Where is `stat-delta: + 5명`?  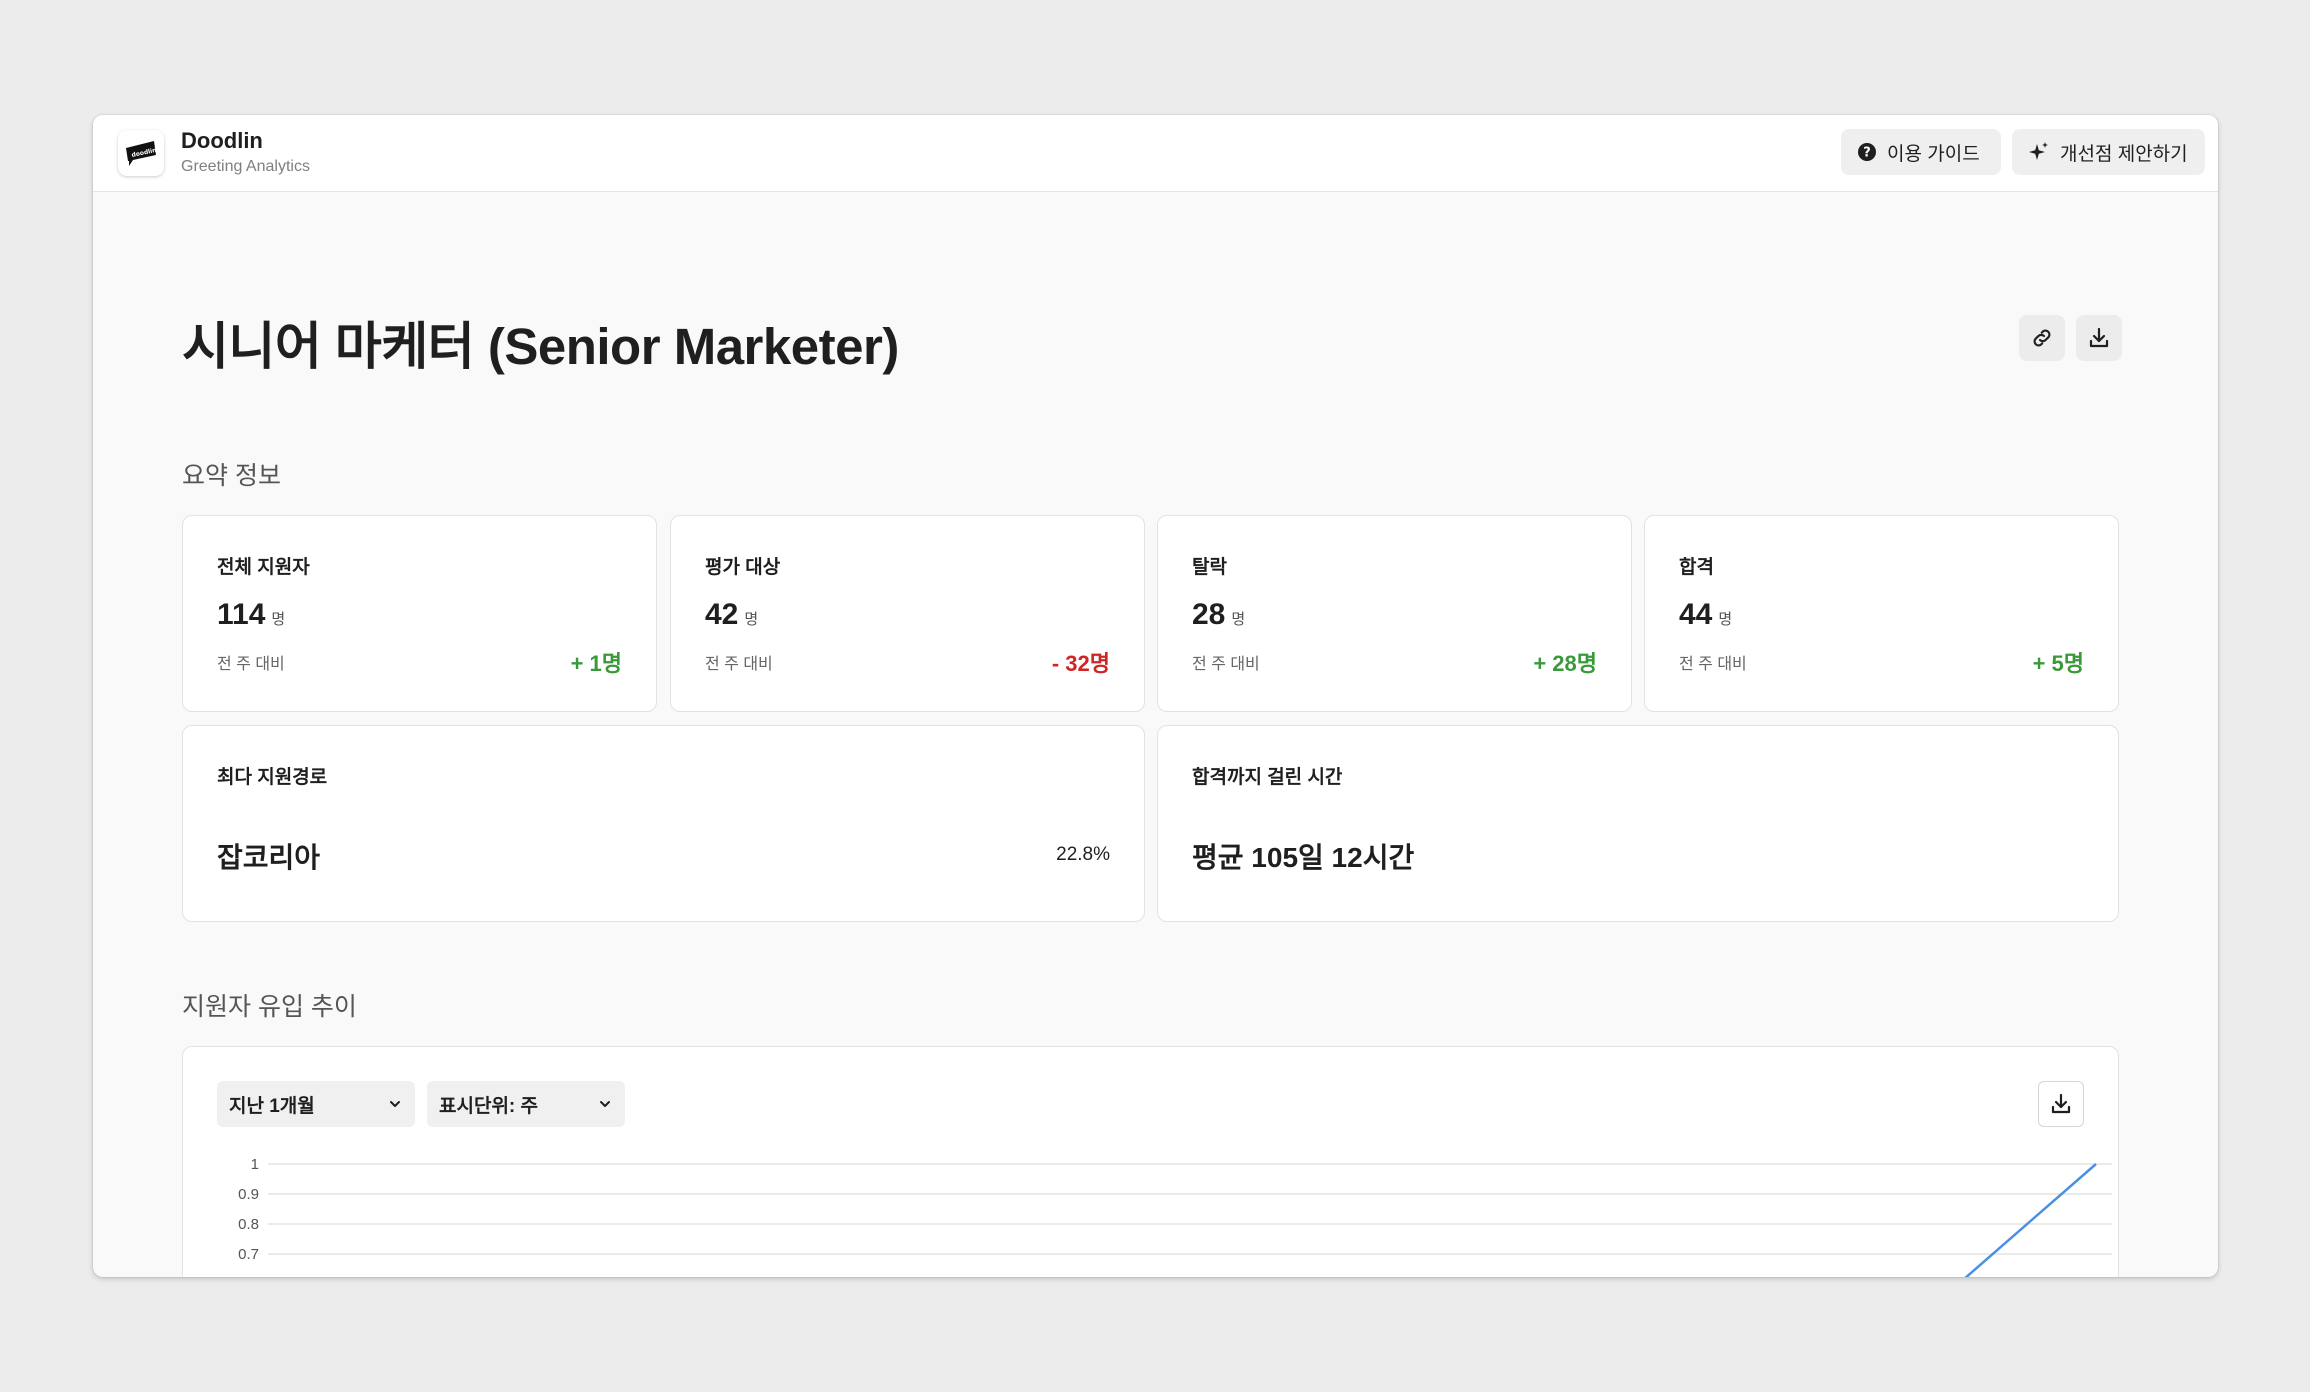 stat-delta: + 5명 is located at coordinates (2058, 663).